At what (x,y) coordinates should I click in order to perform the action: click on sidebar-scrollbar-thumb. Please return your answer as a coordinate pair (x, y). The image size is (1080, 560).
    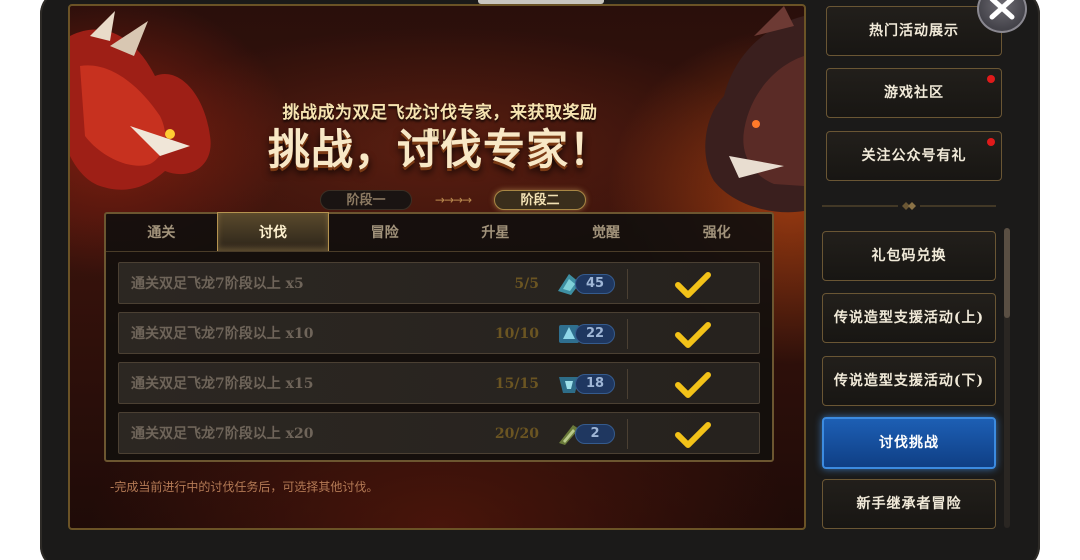
    Looking at the image, I should click on (1007, 273).